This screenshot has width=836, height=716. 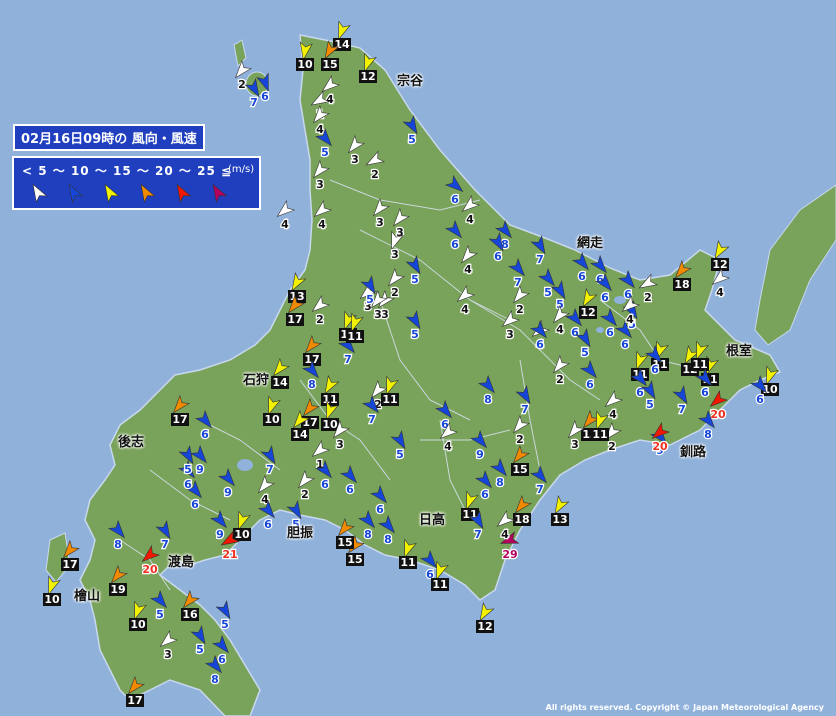 What do you see at coordinates (432, 520) in the screenshot?
I see `region-label-hidaka: 日高` at bounding box center [432, 520].